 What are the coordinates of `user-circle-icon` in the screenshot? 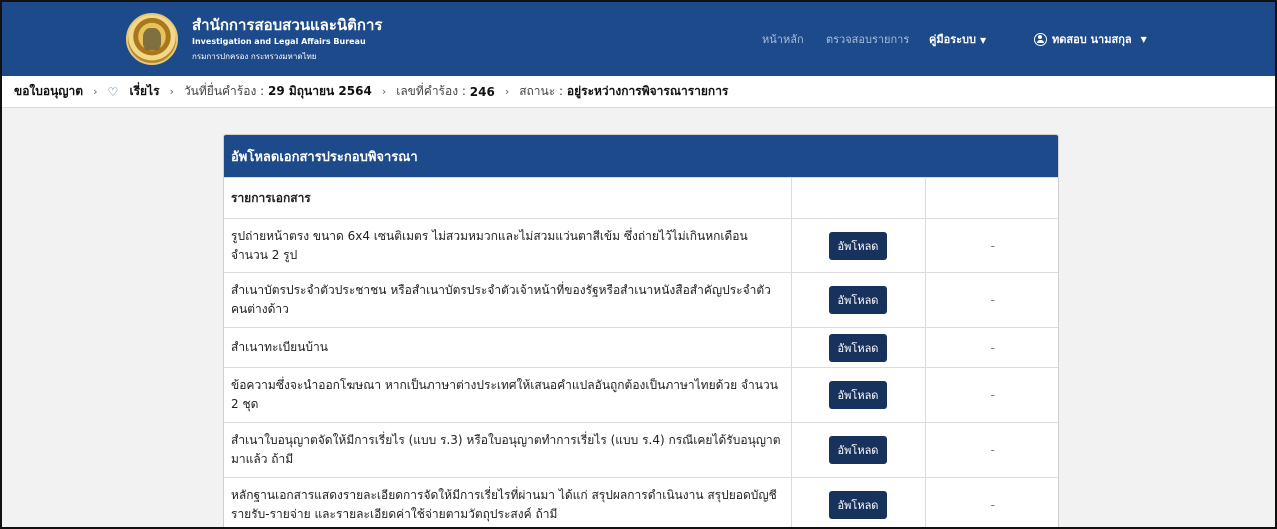 It's located at (1040, 39).